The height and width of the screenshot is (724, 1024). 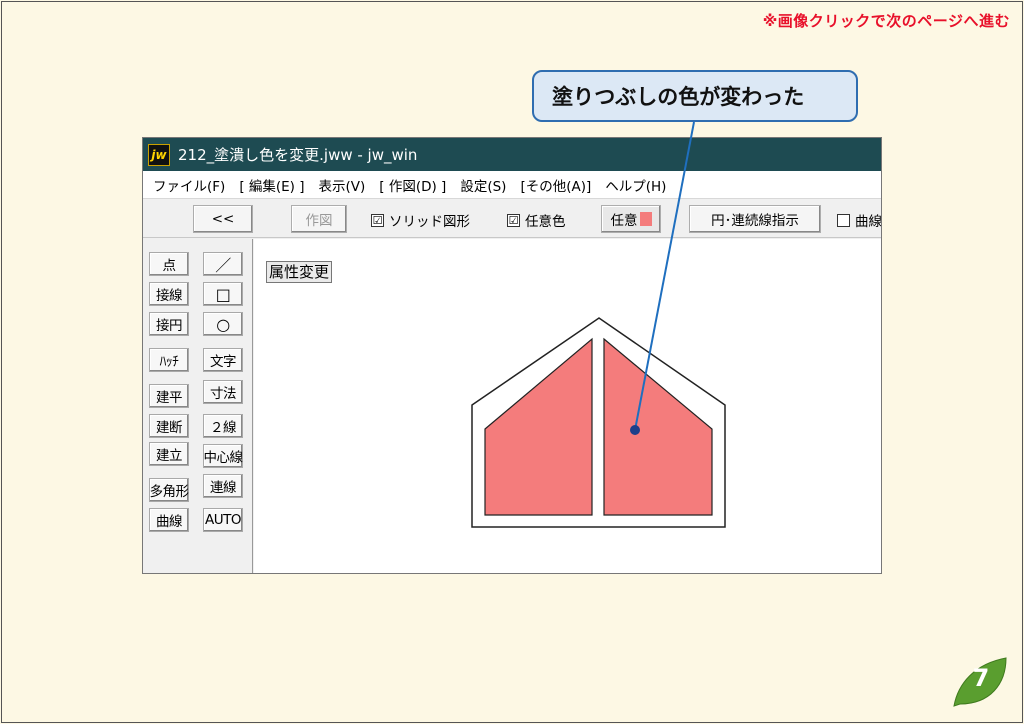 What do you see at coordinates (843, 220) in the screenshot?
I see `curve-check-icon` at bounding box center [843, 220].